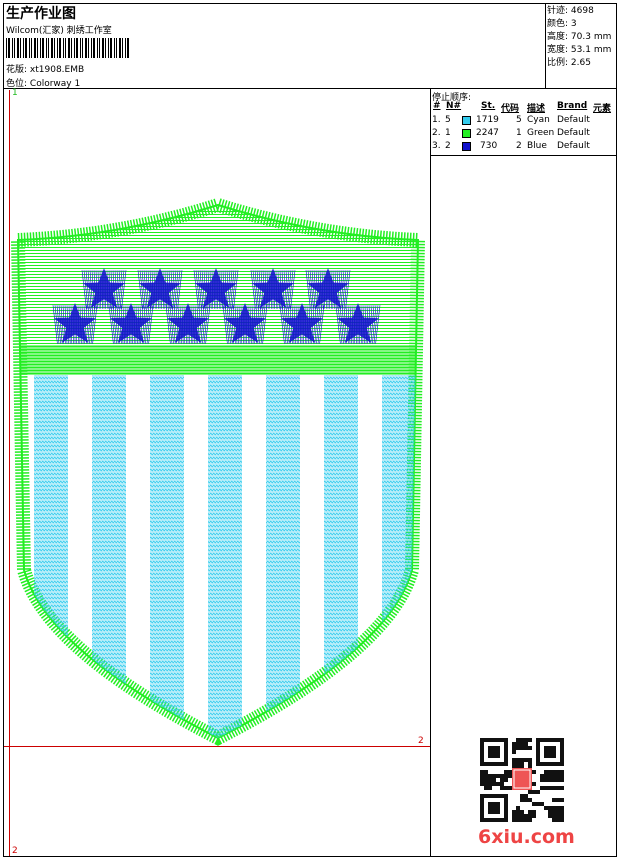 The image size is (620, 860). I want to click on field-bottom-band, so click(219, 360).